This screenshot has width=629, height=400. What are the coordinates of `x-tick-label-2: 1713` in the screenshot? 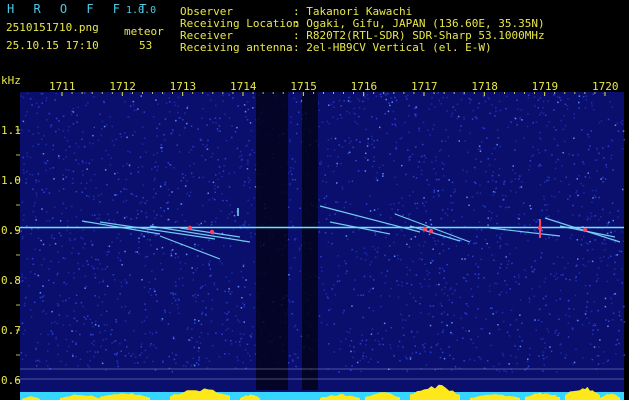 It's located at (183, 86).